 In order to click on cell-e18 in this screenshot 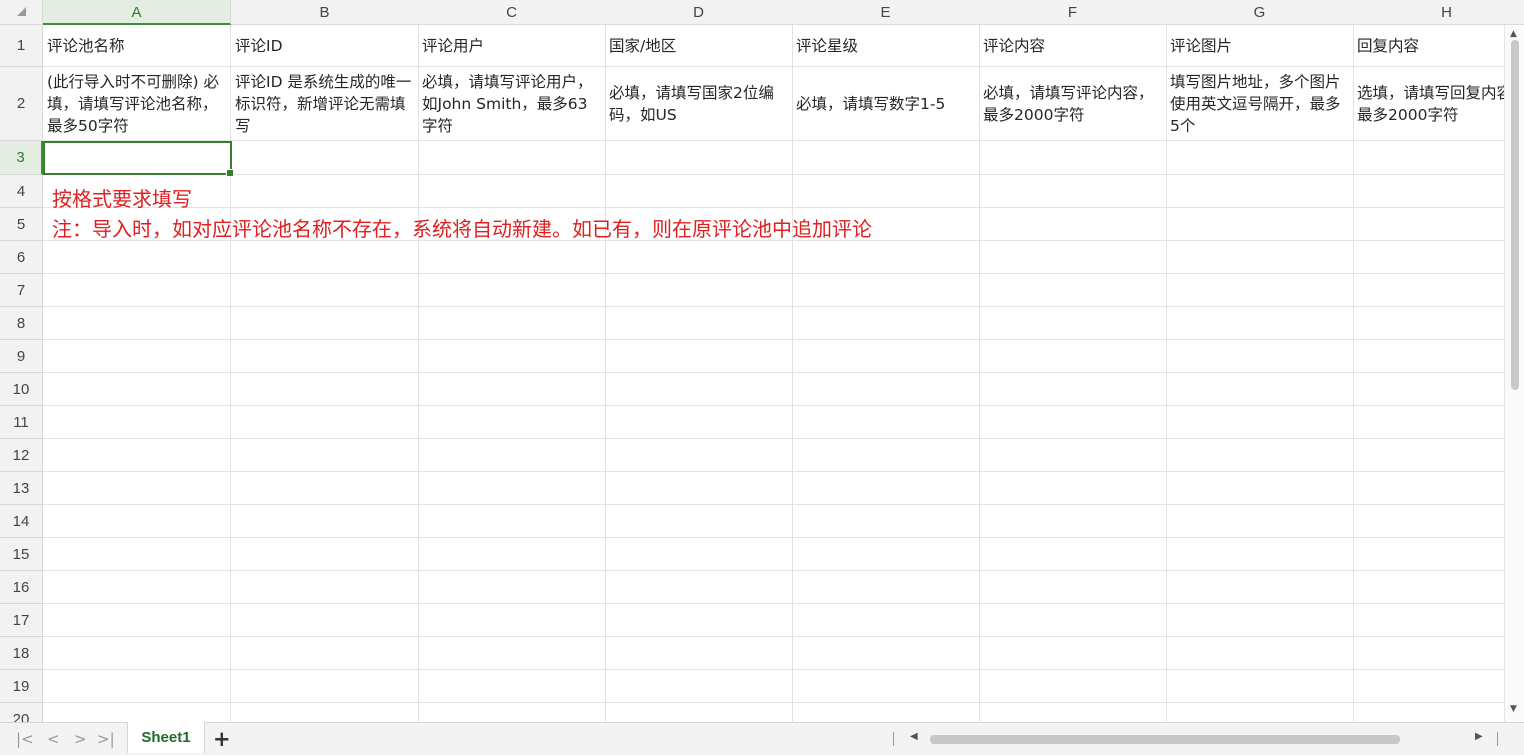, I will do `click(886, 653)`.